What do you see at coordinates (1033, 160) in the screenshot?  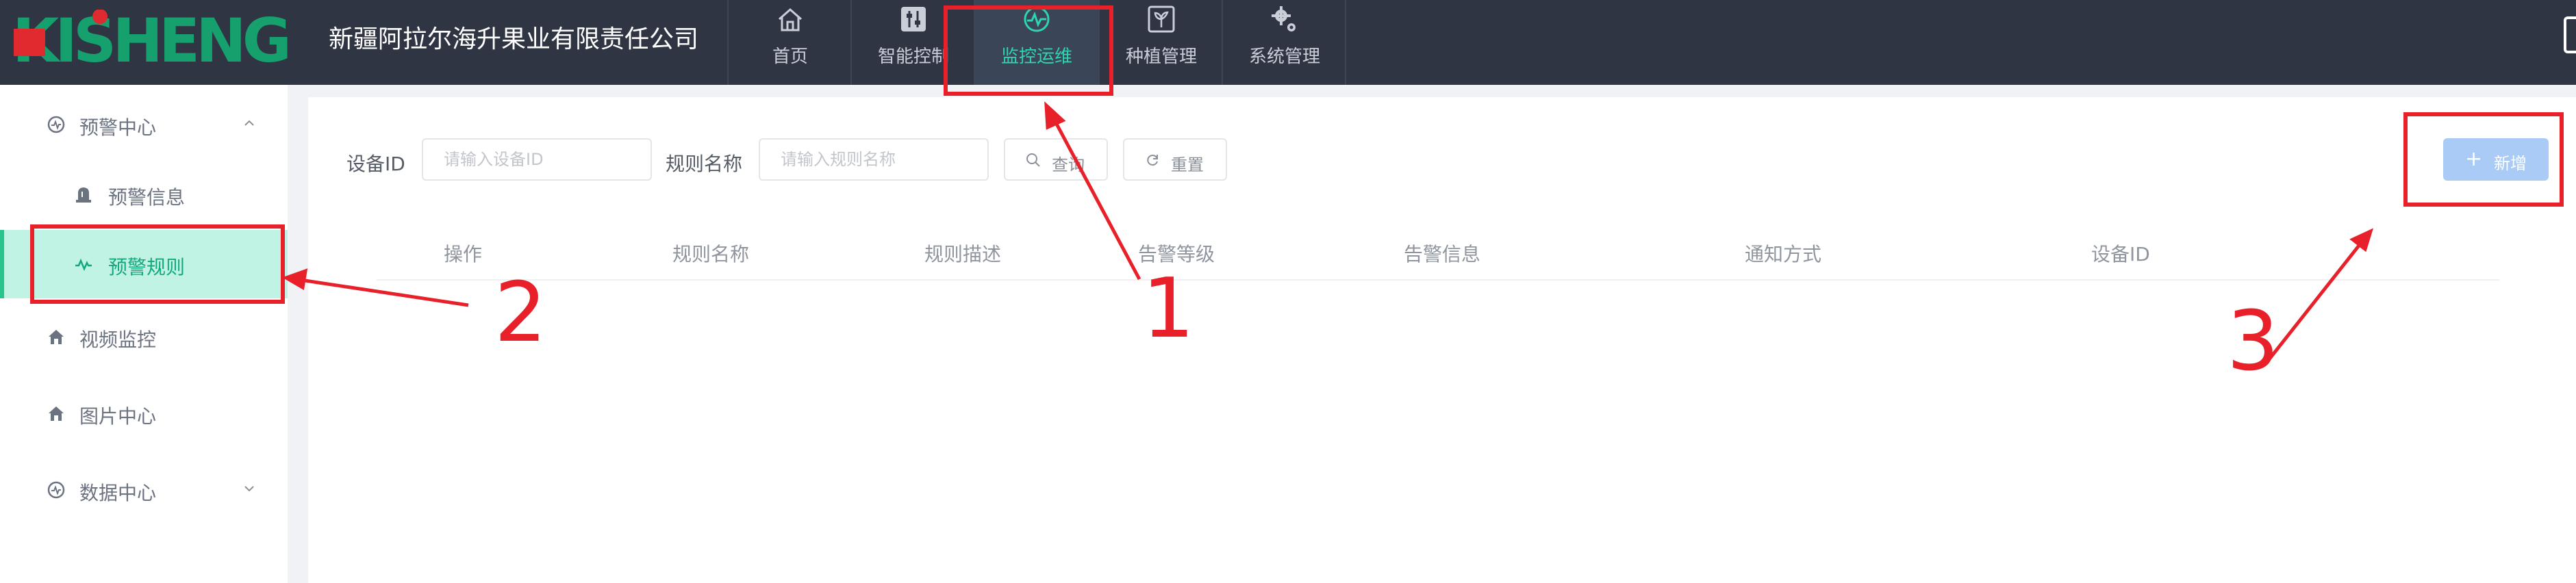 I see `search-icon` at bounding box center [1033, 160].